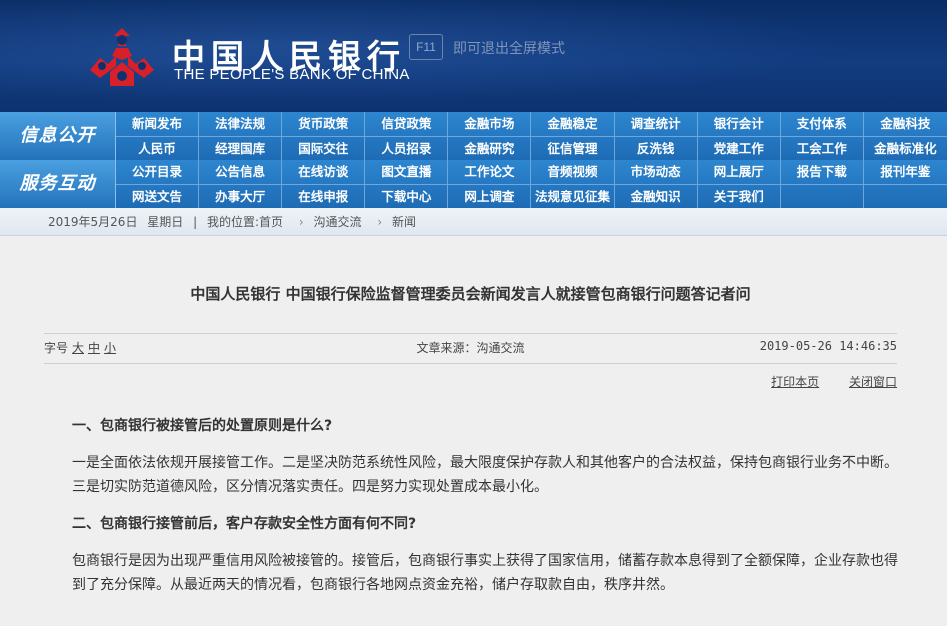 This screenshot has height=626, width=947. I want to click on nav-item: 网上调查, so click(490, 197).